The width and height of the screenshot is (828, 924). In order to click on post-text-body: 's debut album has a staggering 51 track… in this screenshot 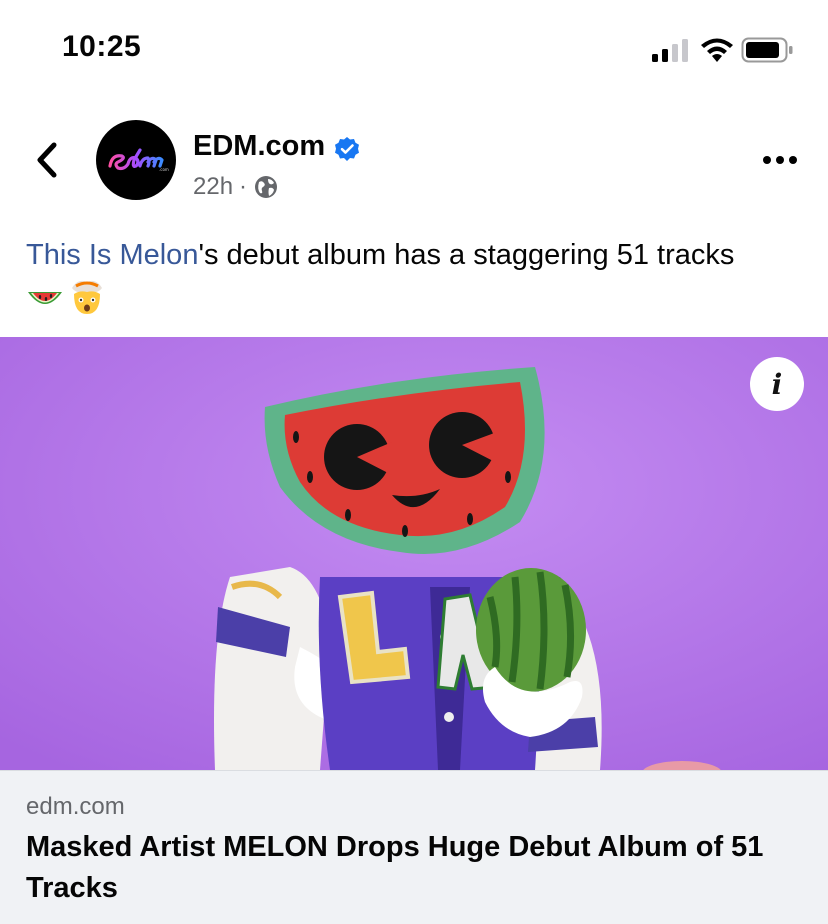, I will do `click(466, 255)`.